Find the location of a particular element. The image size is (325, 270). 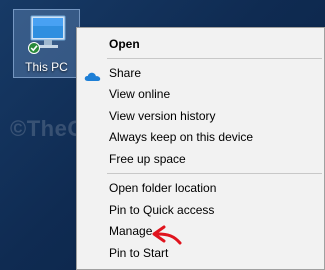

menu-item-always-keep-label: Always keep on this device is located at coordinates (181, 137).